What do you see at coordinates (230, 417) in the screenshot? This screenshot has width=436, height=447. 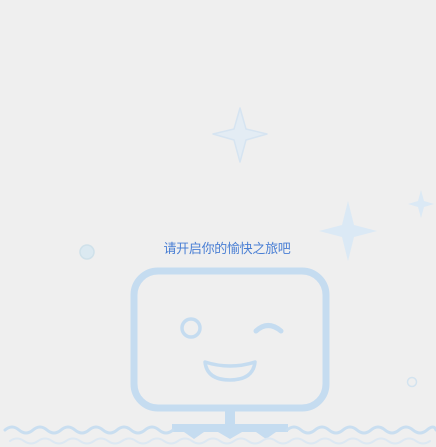 I see `tv-stand-neck` at bounding box center [230, 417].